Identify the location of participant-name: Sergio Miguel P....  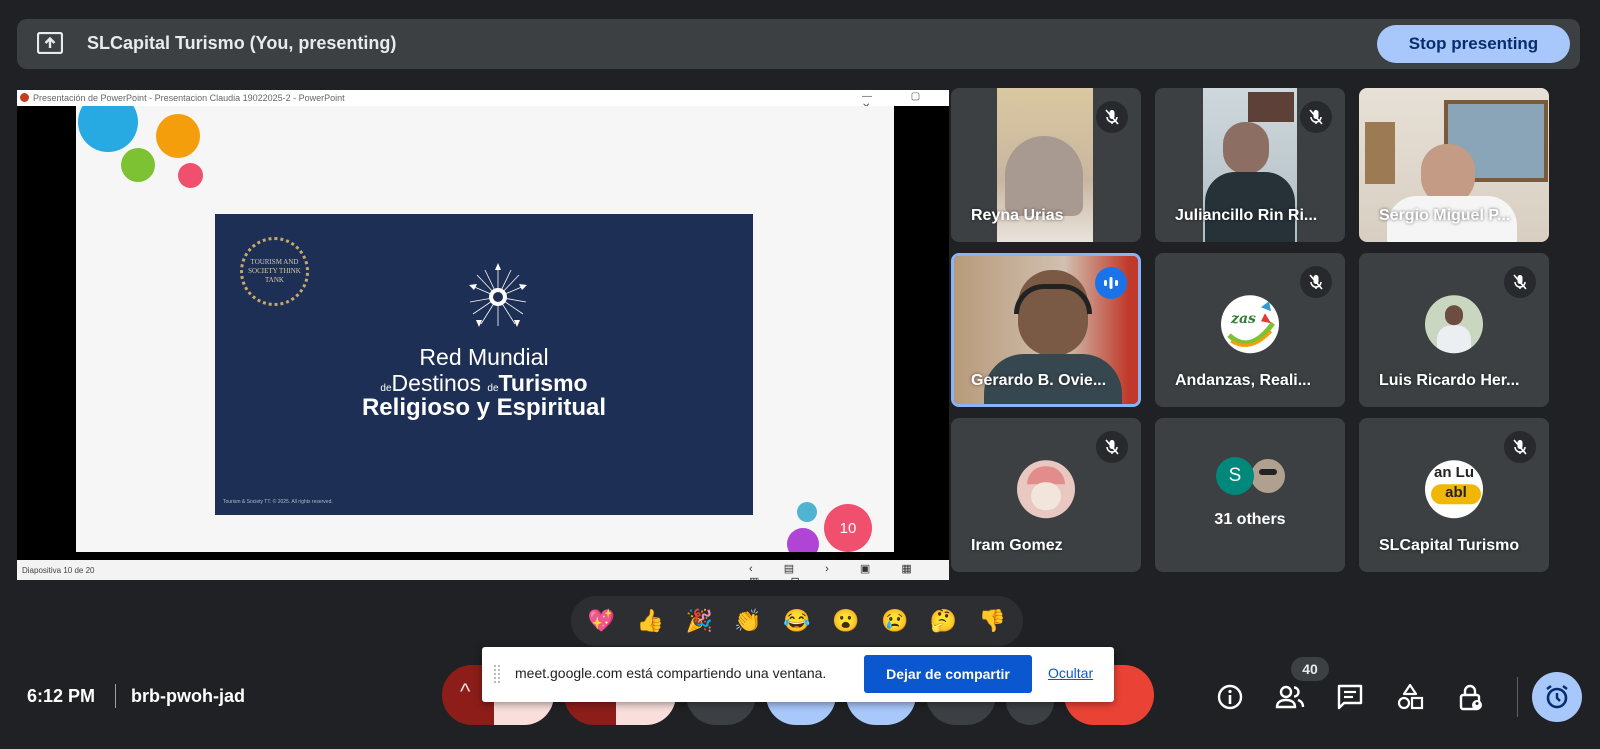
(1445, 215).